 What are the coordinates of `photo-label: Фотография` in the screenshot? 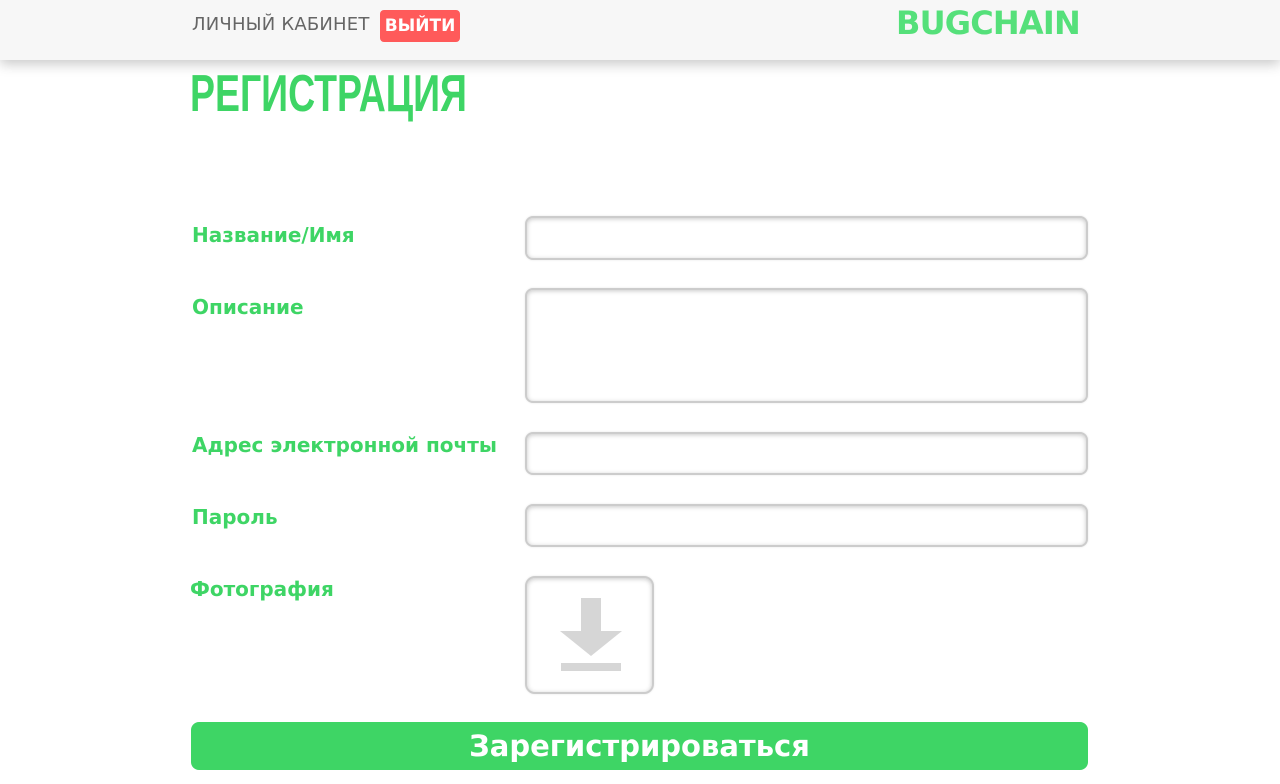 It's located at (262, 589).